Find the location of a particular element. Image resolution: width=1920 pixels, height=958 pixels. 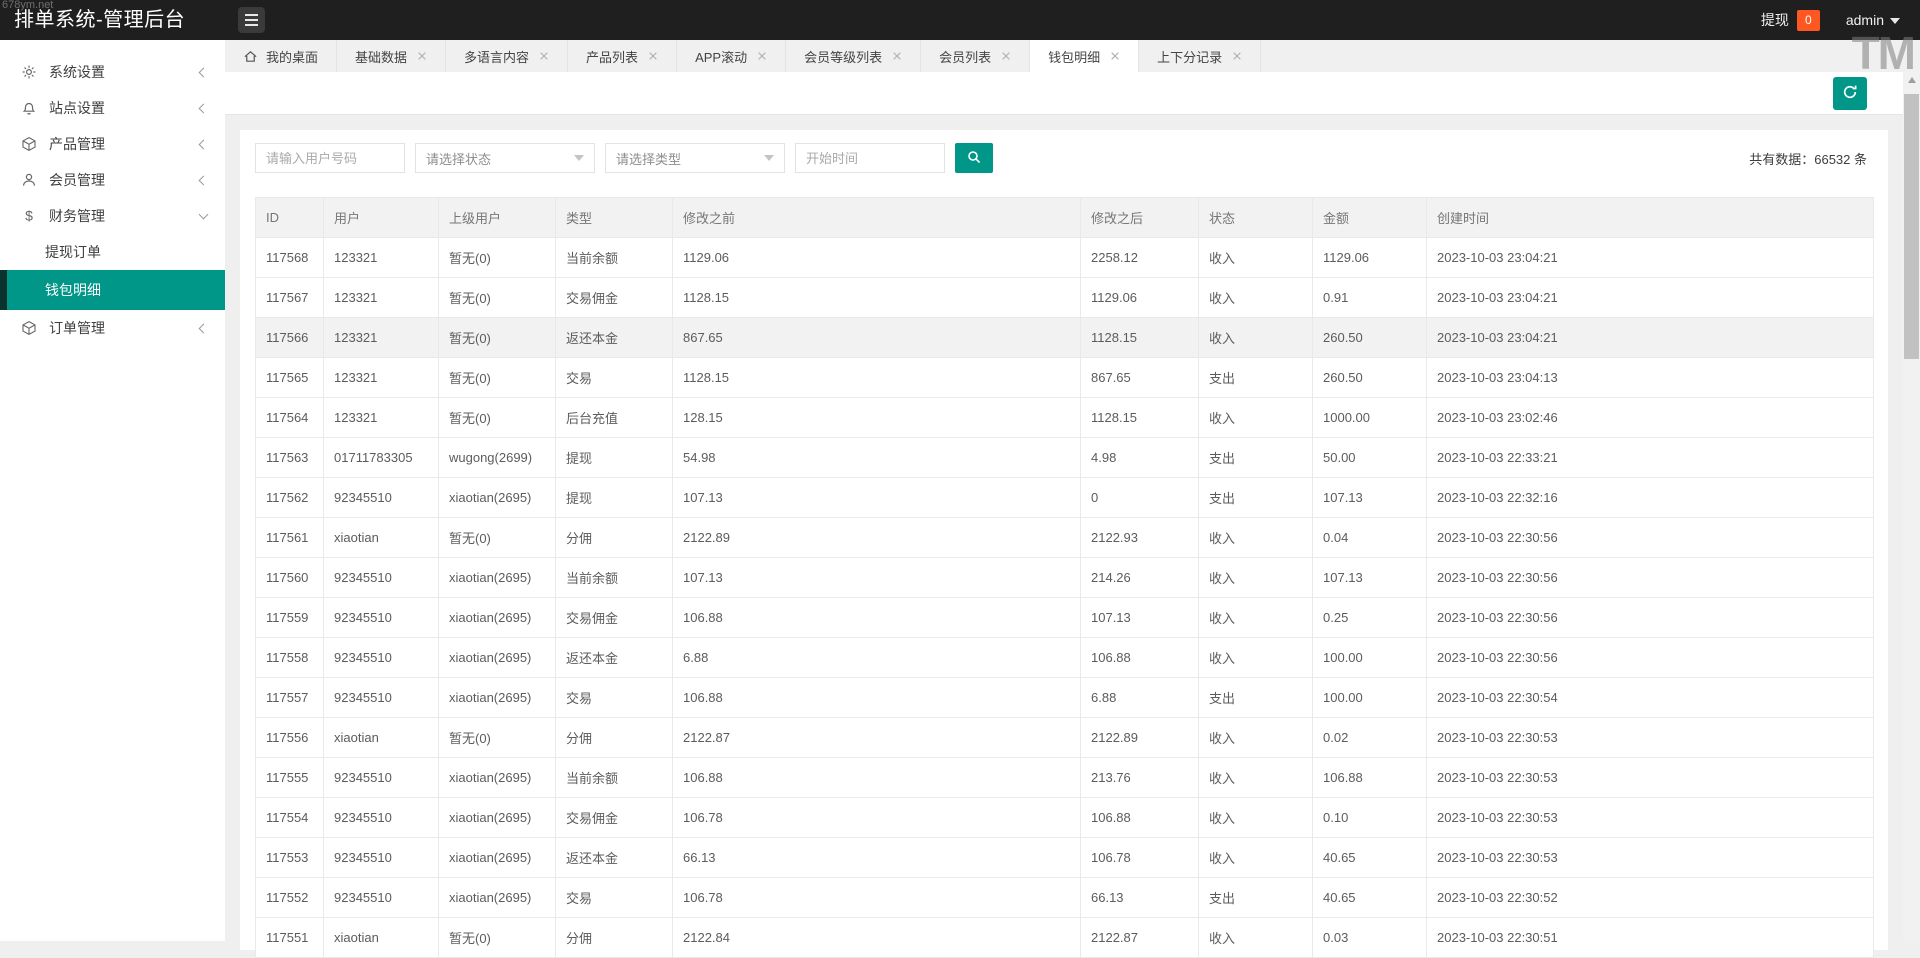

user-menu: admin is located at coordinates (1873, 20).